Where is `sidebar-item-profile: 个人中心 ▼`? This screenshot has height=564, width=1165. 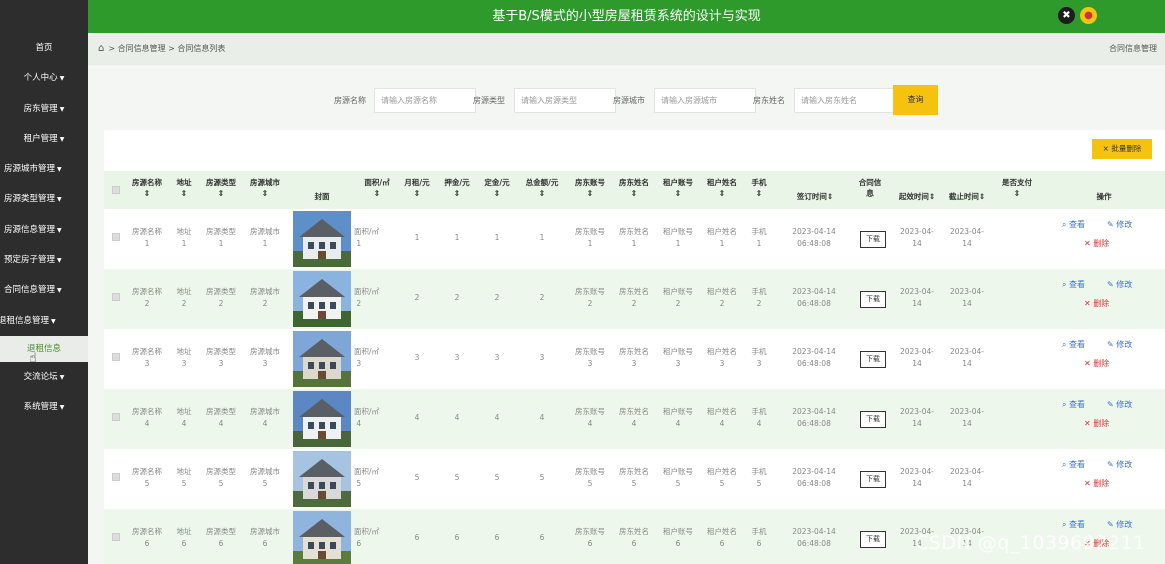 sidebar-item-profile: 个人中心 ▼ is located at coordinates (44, 78).